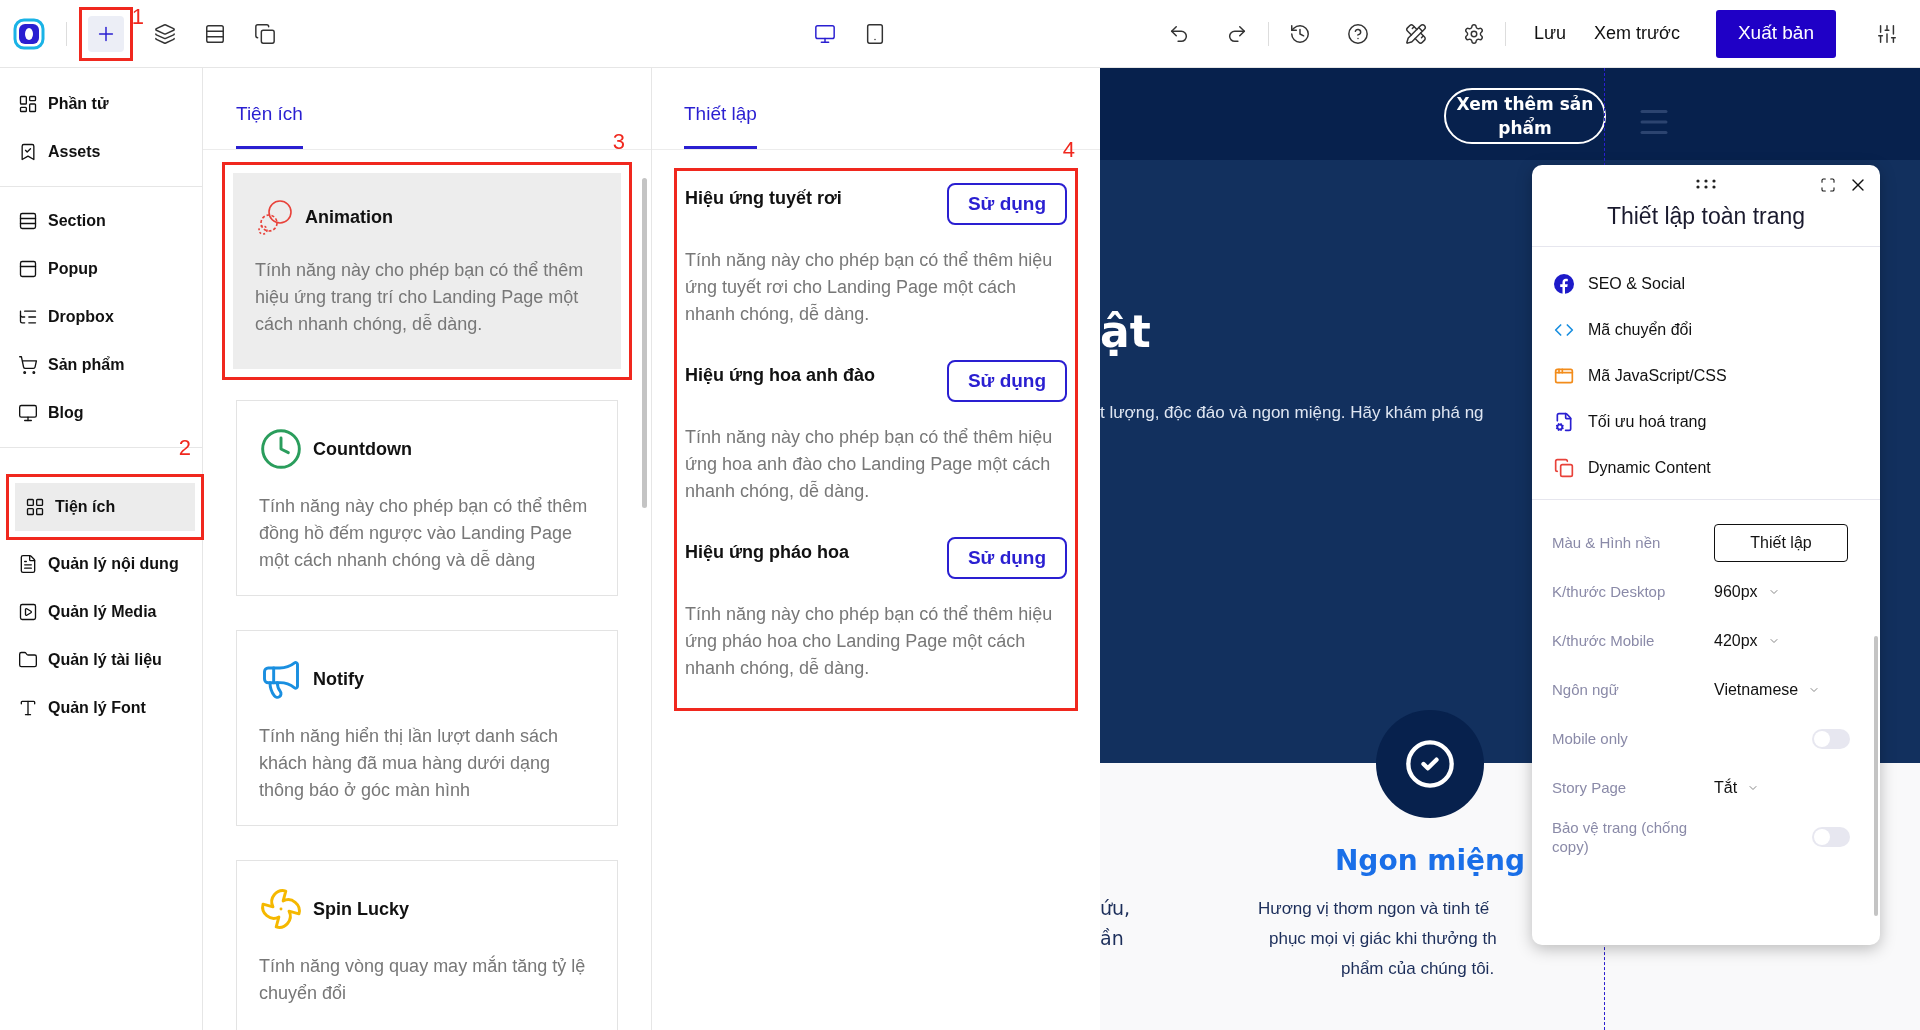 The height and width of the screenshot is (1030, 1920). I want to click on setting-label: Bảo vệ trang (chống copy), so click(1620, 836).